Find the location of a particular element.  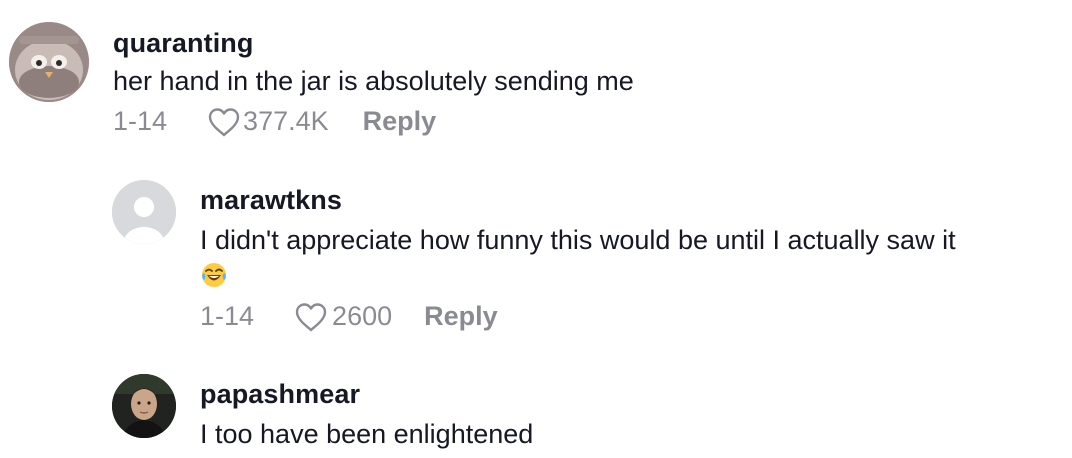

photo-avatar-icon is located at coordinates (144, 406).